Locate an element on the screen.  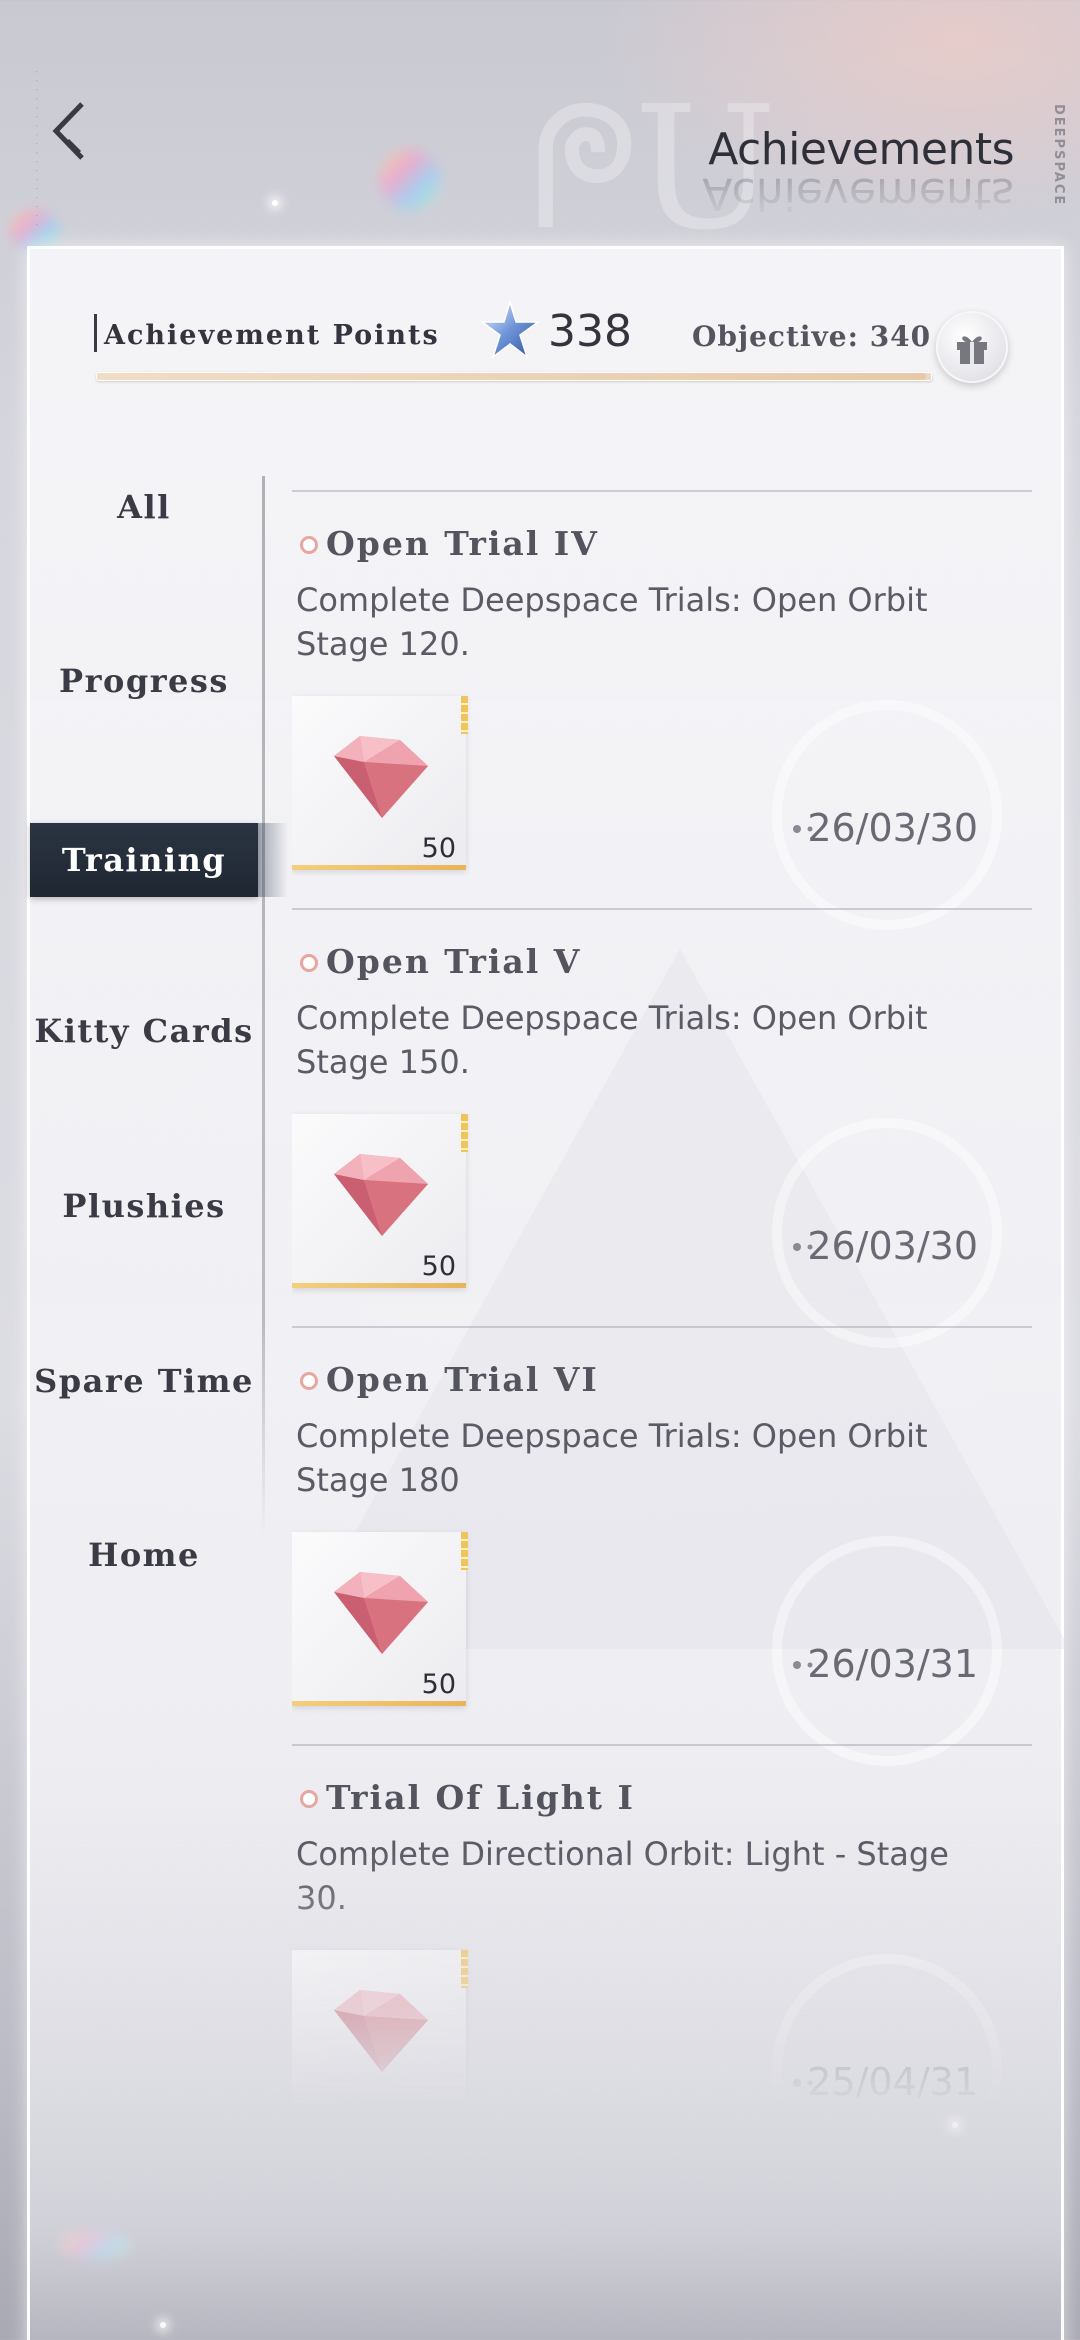
achievement-title: Open Trial IV is located at coordinates (462, 543).